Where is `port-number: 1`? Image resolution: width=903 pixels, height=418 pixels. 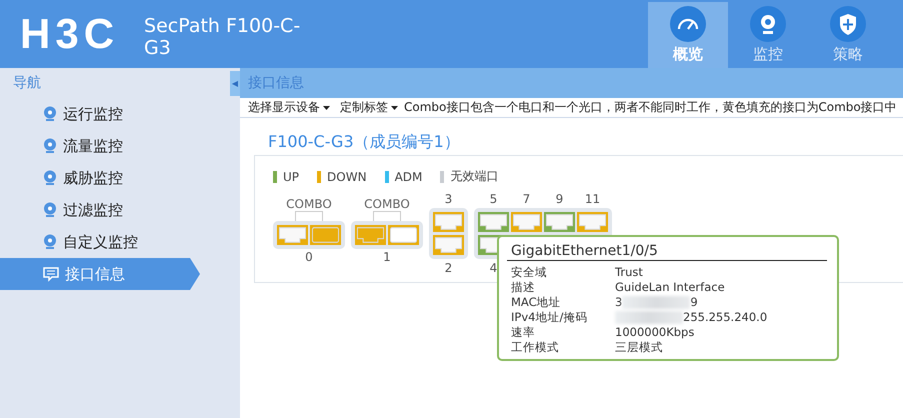
port-number: 1 is located at coordinates (387, 257).